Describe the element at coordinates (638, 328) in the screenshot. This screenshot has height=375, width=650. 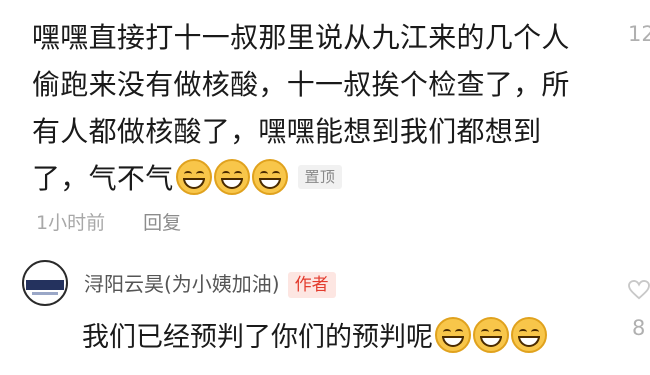
I see `reply-like-count: 8` at that location.